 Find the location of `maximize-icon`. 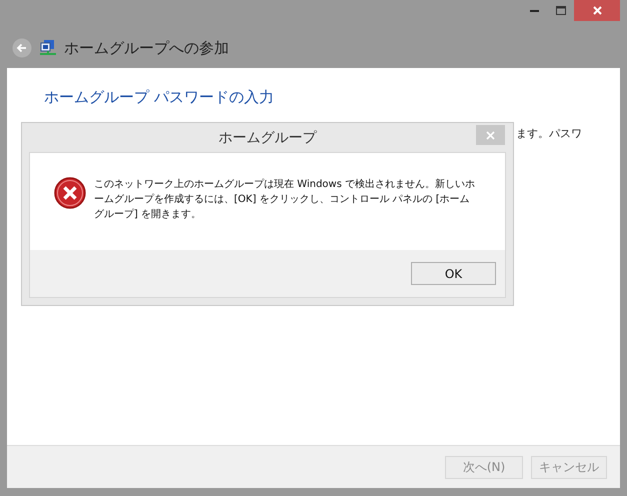

maximize-icon is located at coordinates (561, 10).